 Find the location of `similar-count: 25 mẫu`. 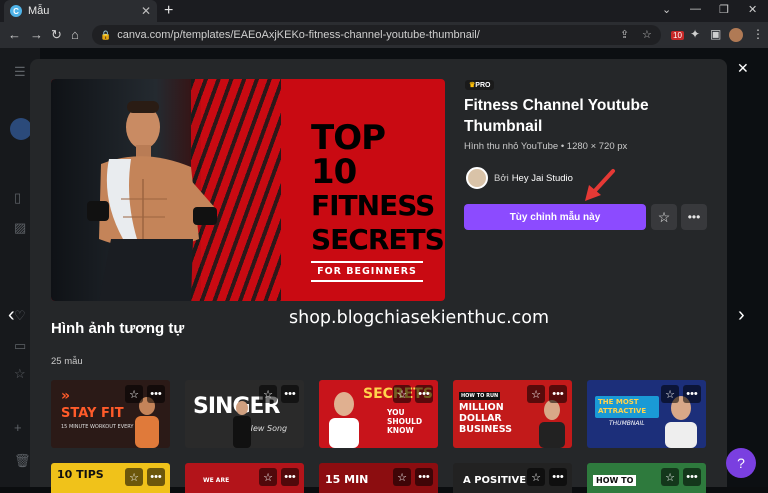

similar-count: 25 mẫu is located at coordinates (67, 361).